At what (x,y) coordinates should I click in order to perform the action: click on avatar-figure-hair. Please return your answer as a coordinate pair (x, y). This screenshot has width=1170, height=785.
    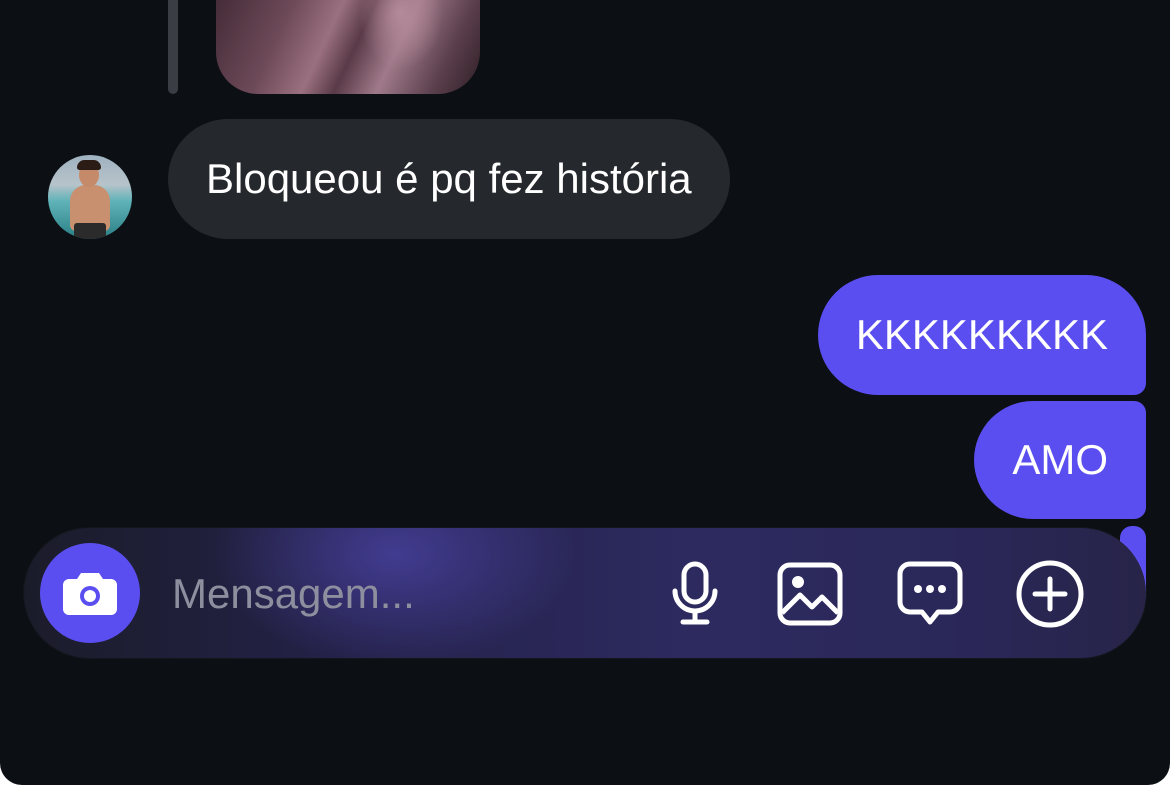
    Looking at the image, I should click on (89, 165).